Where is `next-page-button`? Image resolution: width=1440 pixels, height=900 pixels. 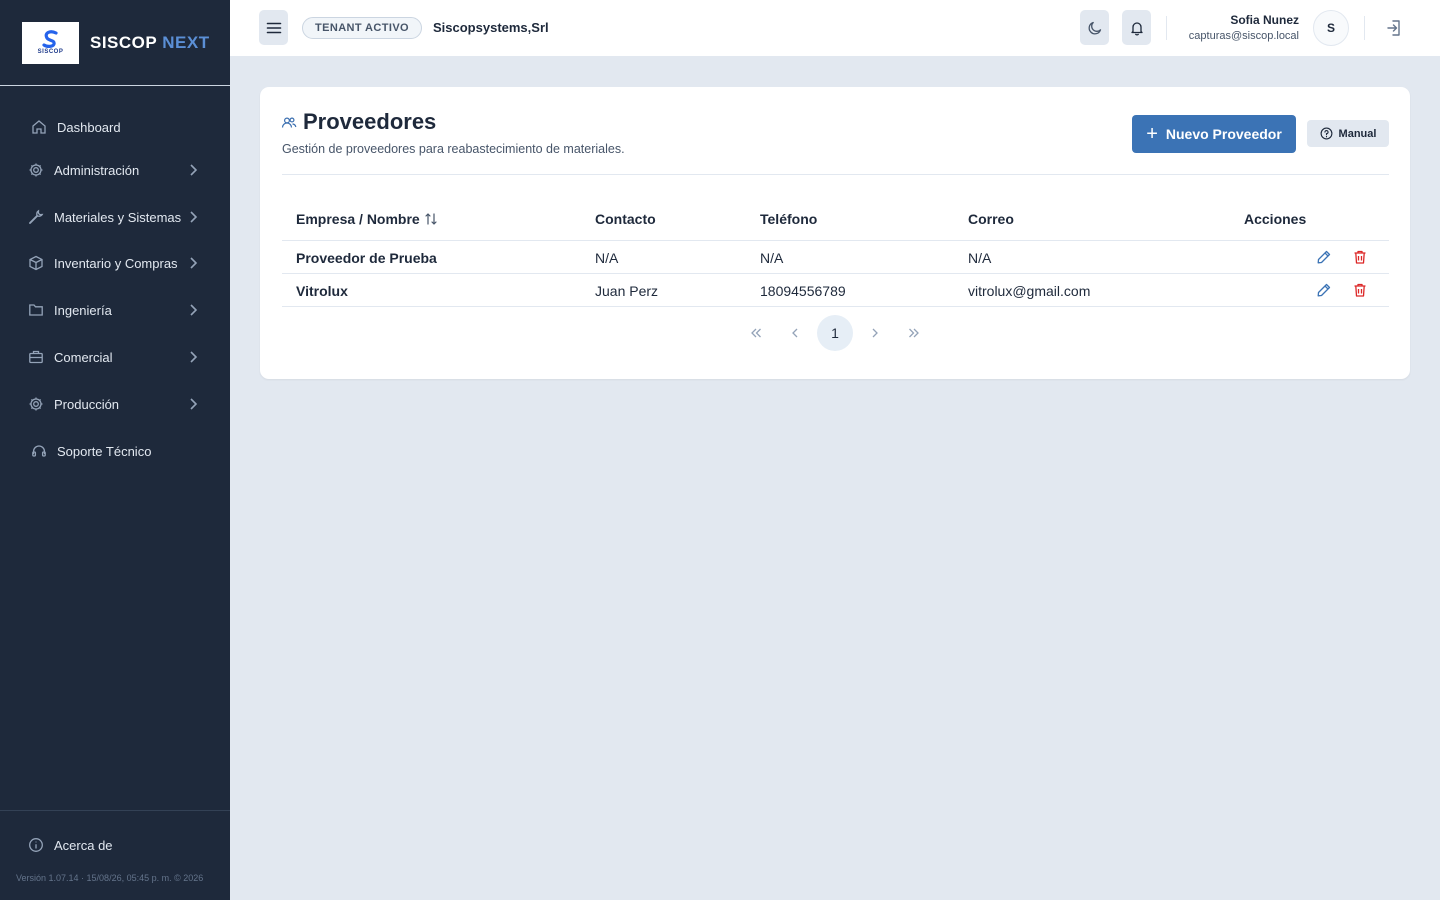
next-page-button is located at coordinates (875, 333).